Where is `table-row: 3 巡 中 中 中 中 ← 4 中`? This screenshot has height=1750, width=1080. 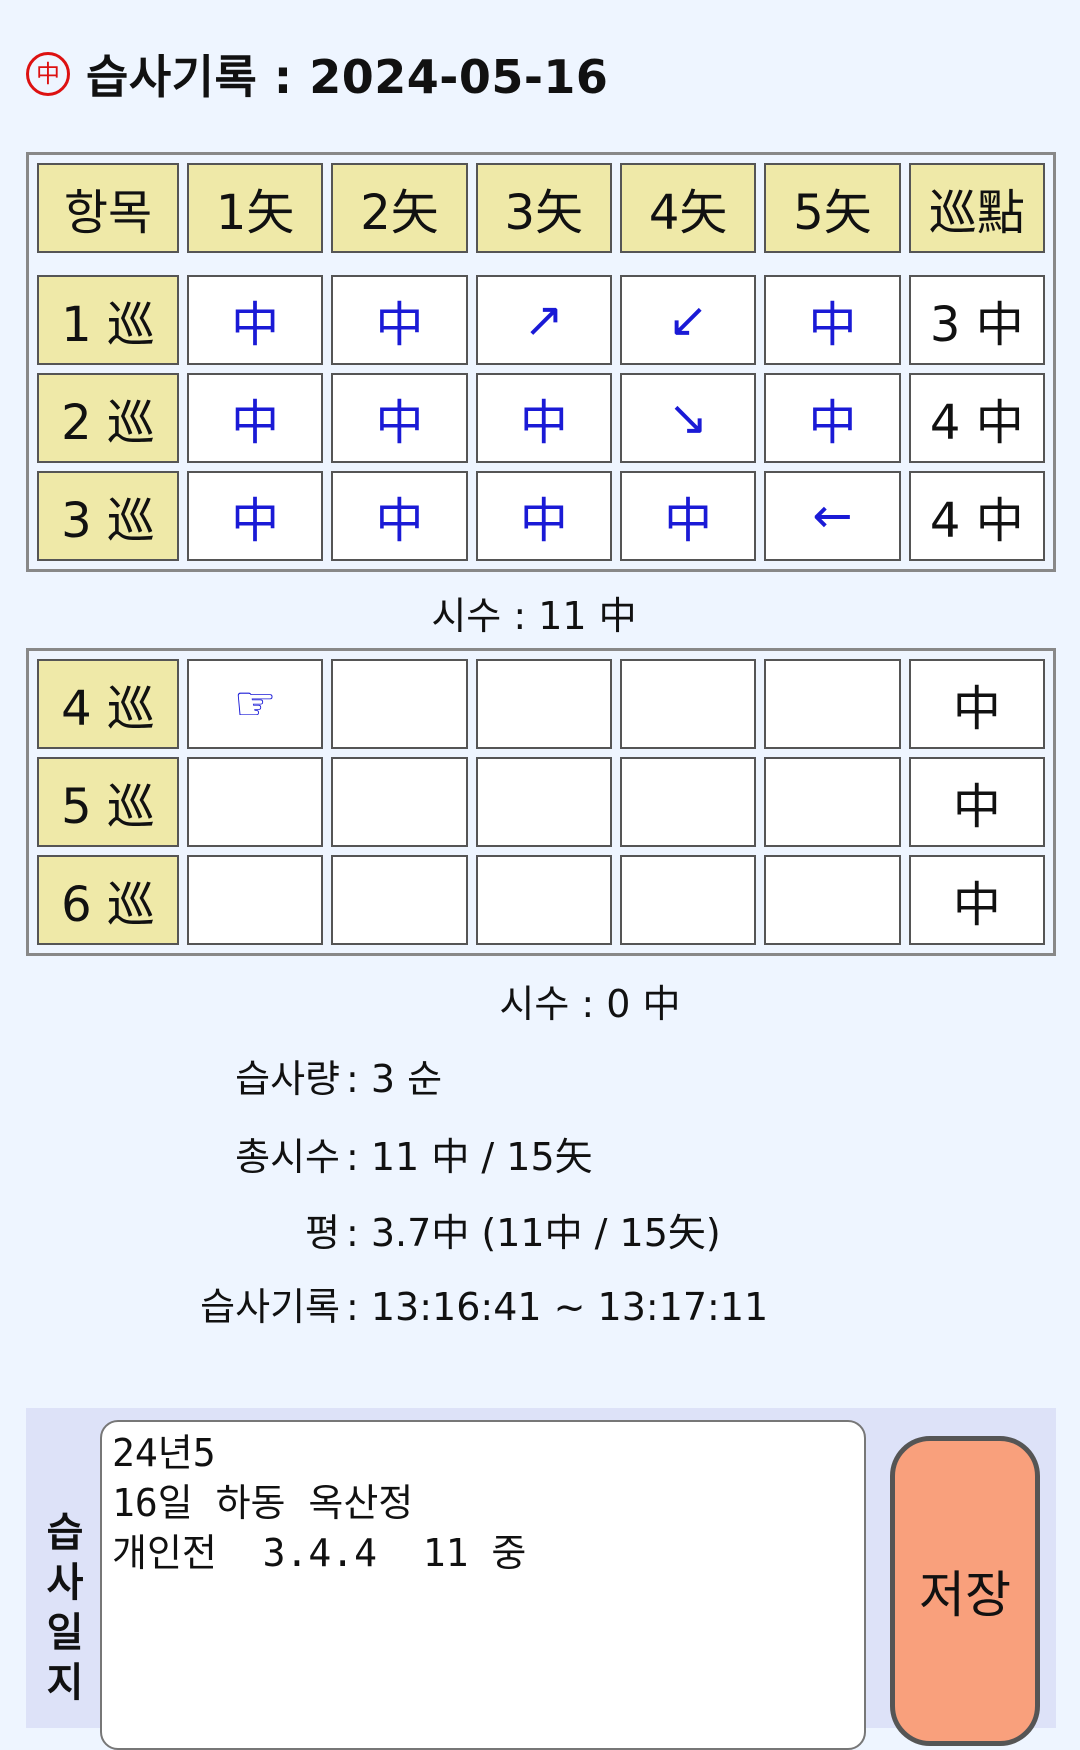 table-row: 3 巡 中 中 中 中 ← 4 中 is located at coordinates (541, 516).